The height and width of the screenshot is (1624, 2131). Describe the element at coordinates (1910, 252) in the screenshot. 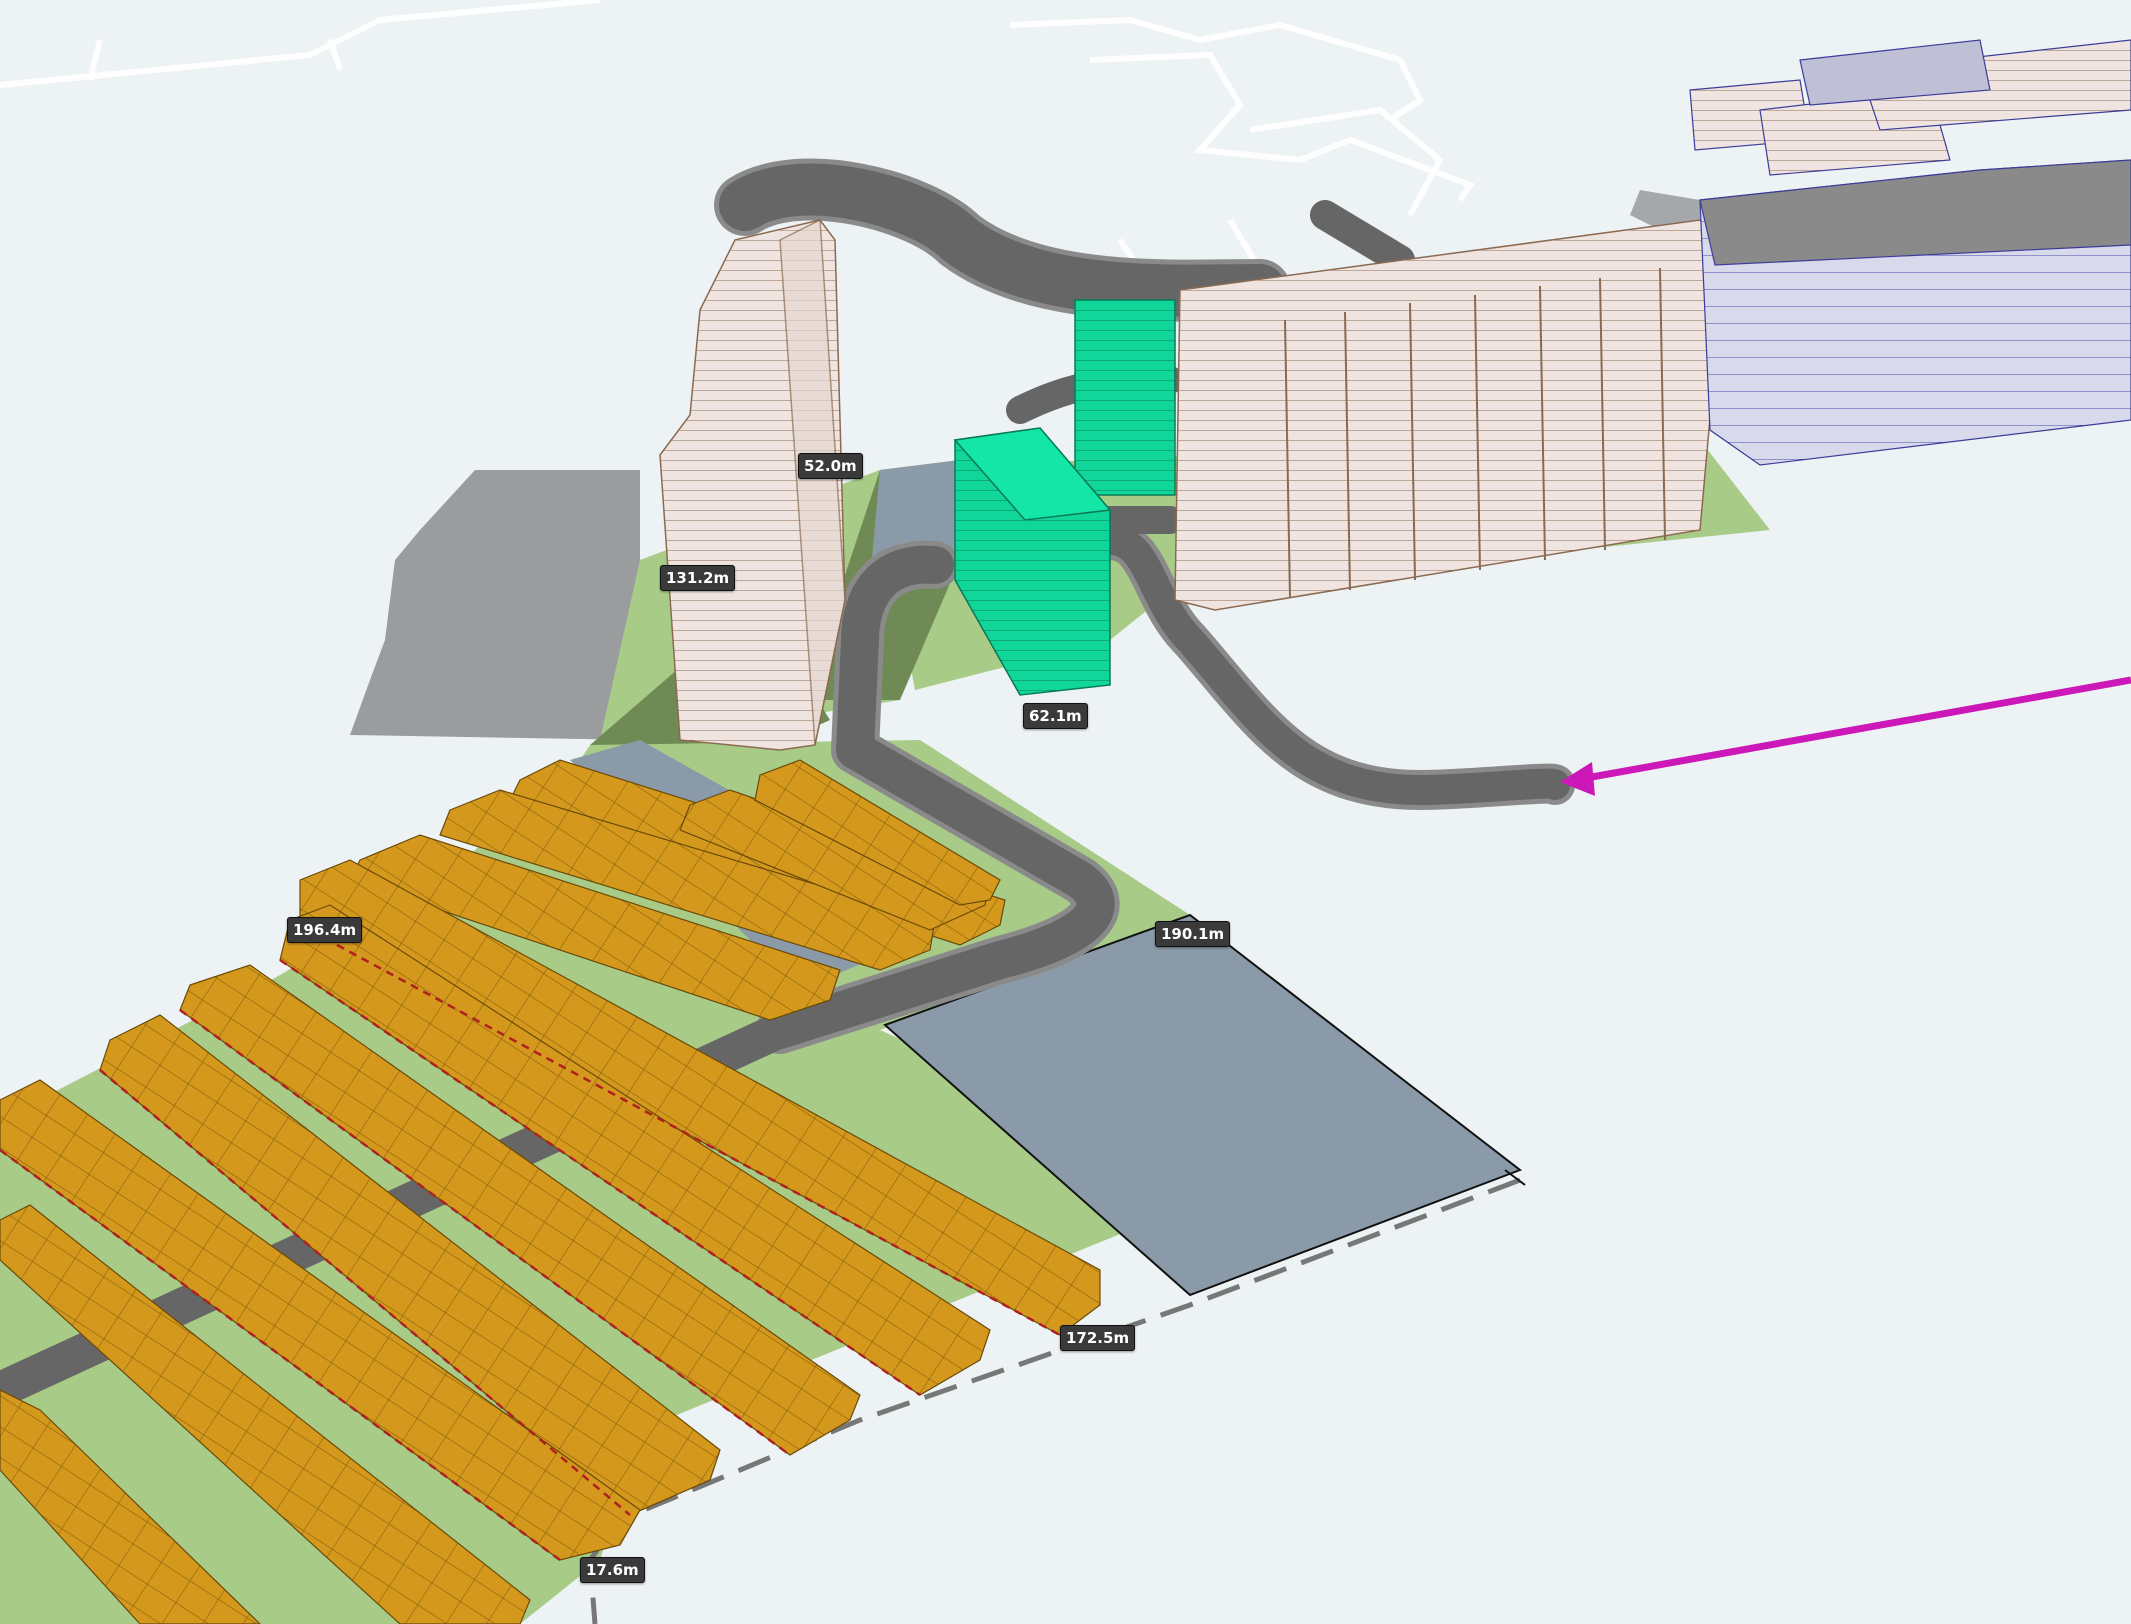

I see `commercial-building` at that location.